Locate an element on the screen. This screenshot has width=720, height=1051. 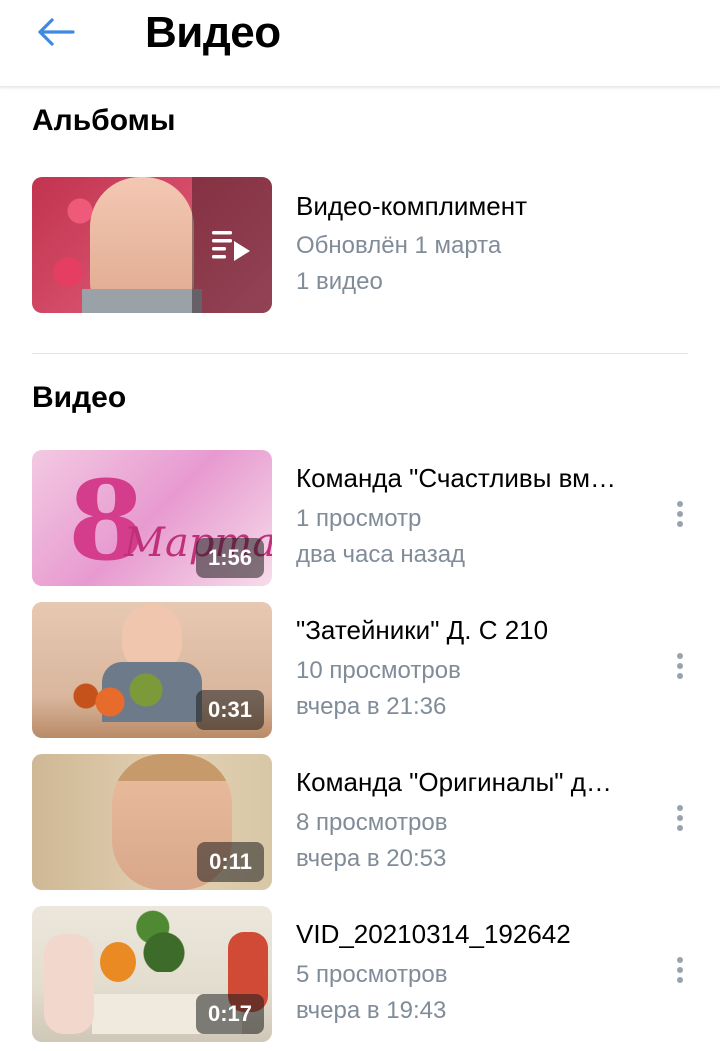
video-views: 1 просмотр is located at coordinates (359, 518).